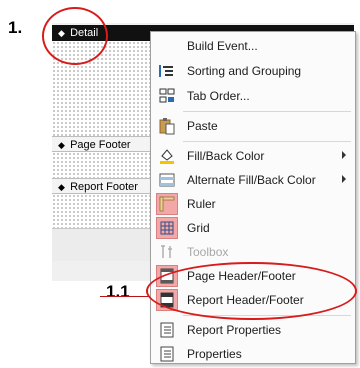 The image size is (360, 368). Describe the element at coordinates (75, 36) in the screenshot. I see `highlight-oval-detail` at that location.